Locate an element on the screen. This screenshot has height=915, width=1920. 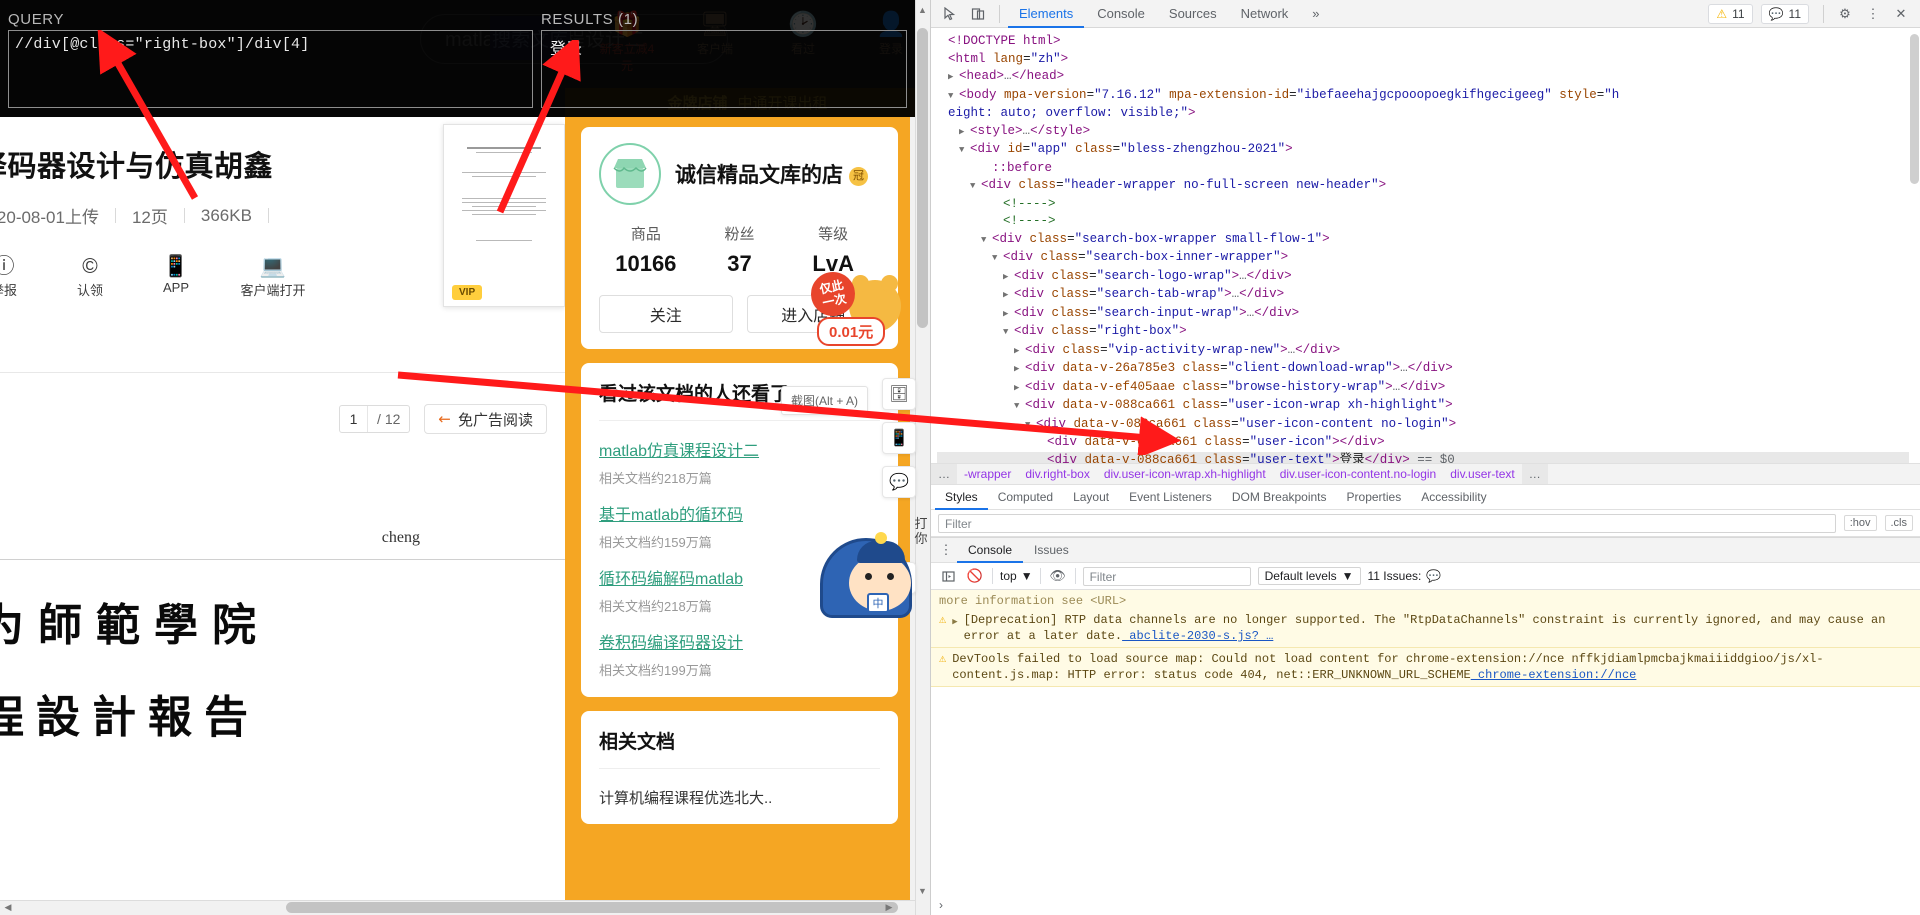
open-in-client-button: 💻 客户端打开 is located at coordinates (273, 276).